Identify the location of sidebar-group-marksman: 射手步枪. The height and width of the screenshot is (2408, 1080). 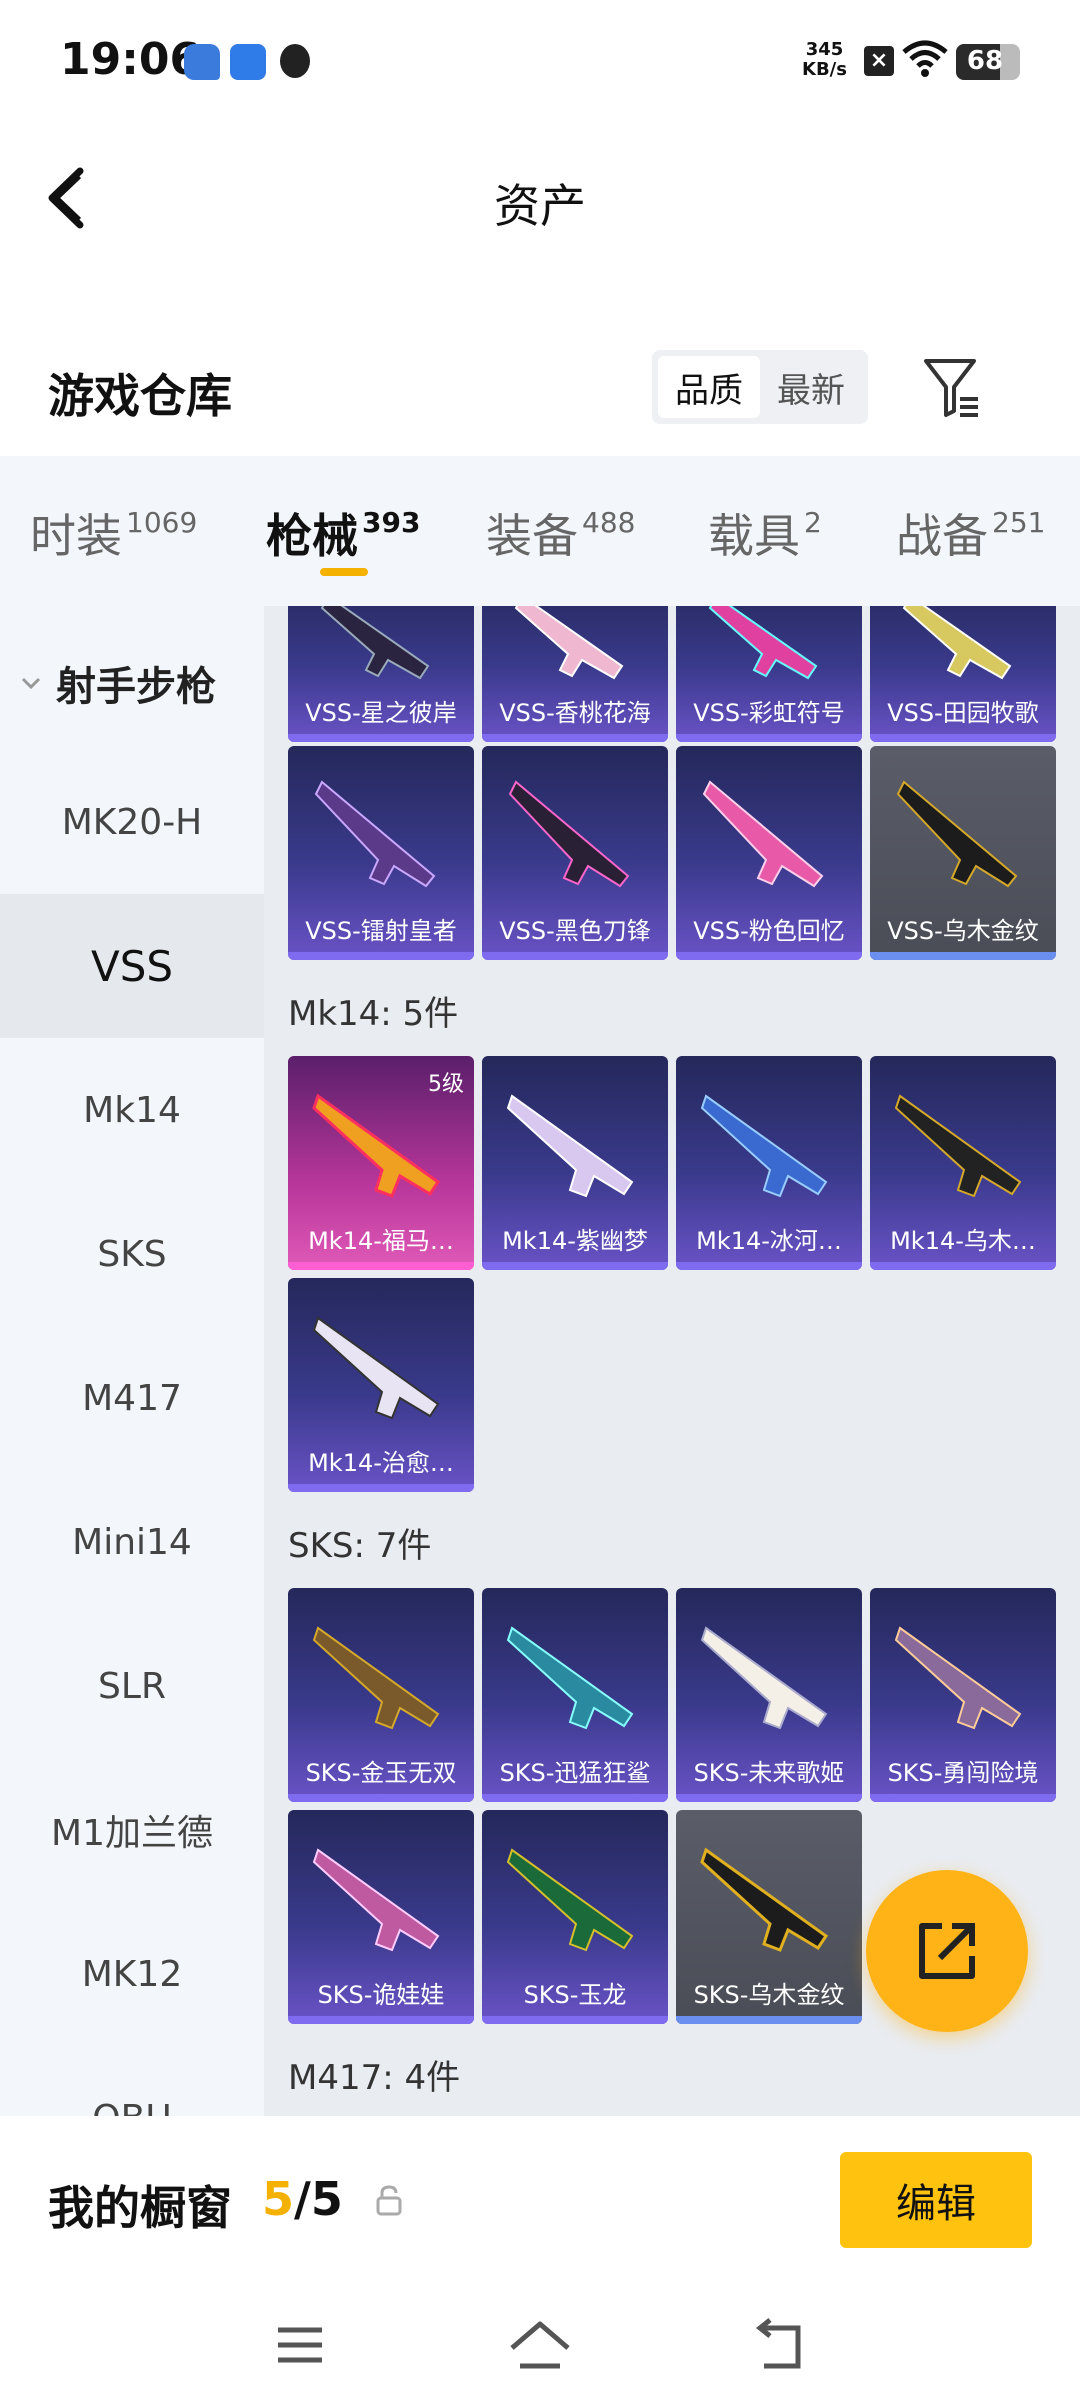
(118, 683).